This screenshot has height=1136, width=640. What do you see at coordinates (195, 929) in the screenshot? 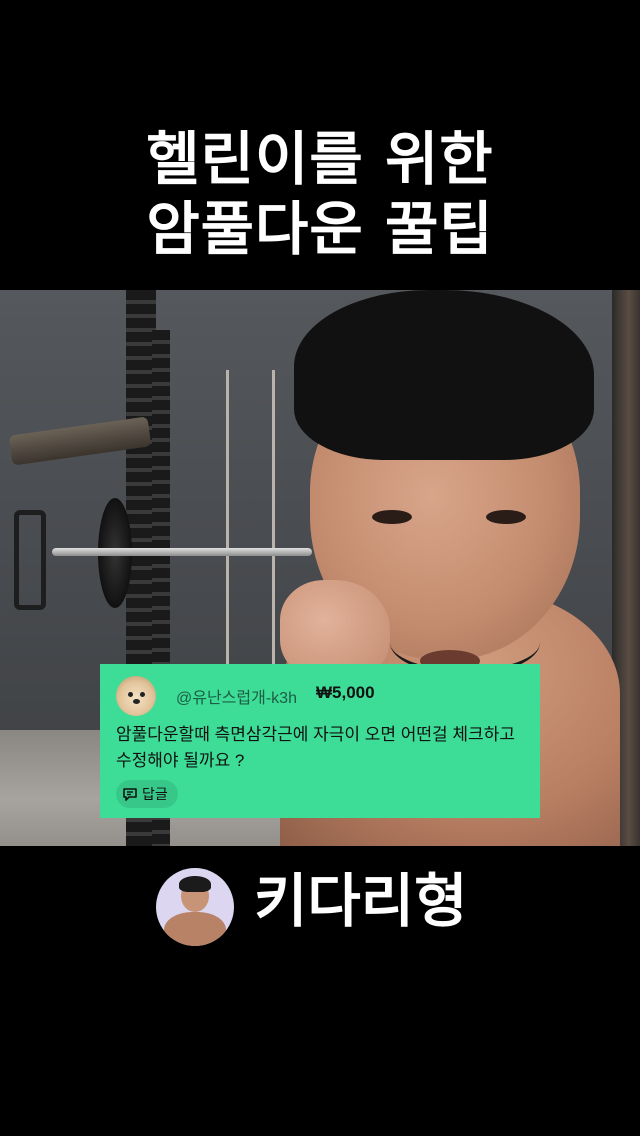
I see `avatar-body` at bounding box center [195, 929].